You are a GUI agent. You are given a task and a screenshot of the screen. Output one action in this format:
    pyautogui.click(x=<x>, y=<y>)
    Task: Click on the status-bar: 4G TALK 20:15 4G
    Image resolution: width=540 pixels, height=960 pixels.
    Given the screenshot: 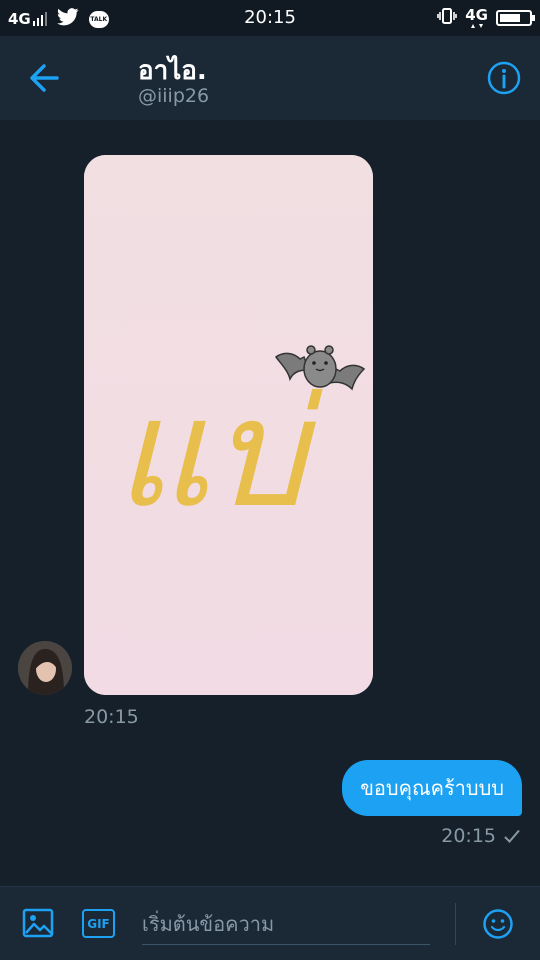 What is the action you would take?
    pyautogui.click(x=270, y=18)
    